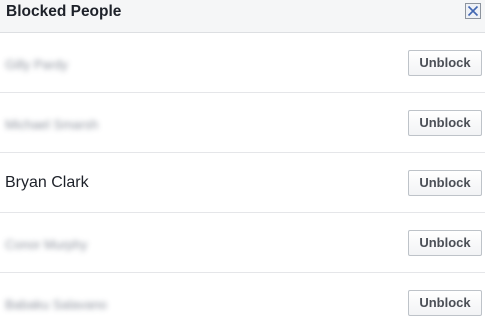 Image resolution: width=485 pixels, height=333 pixels. I want to click on blocked-person-name: Conor Murphy, so click(46, 244).